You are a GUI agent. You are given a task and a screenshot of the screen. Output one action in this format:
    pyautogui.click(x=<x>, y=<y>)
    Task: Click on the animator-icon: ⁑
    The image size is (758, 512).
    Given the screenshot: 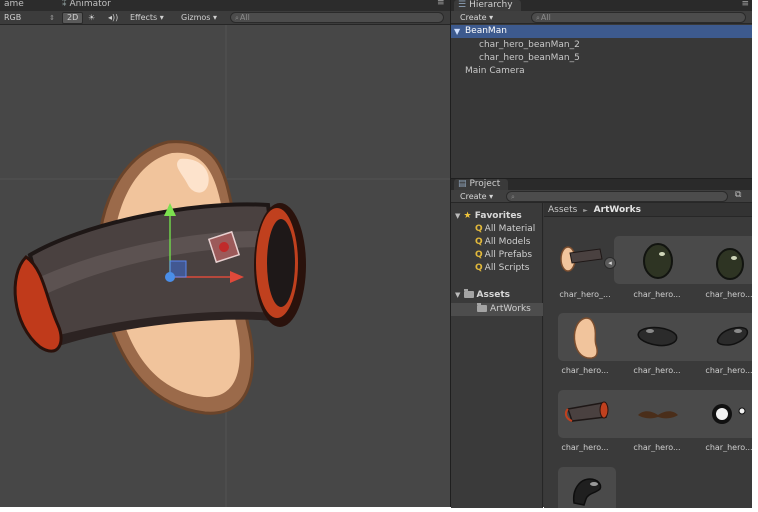 What is the action you would take?
    pyautogui.click(x=64, y=4)
    